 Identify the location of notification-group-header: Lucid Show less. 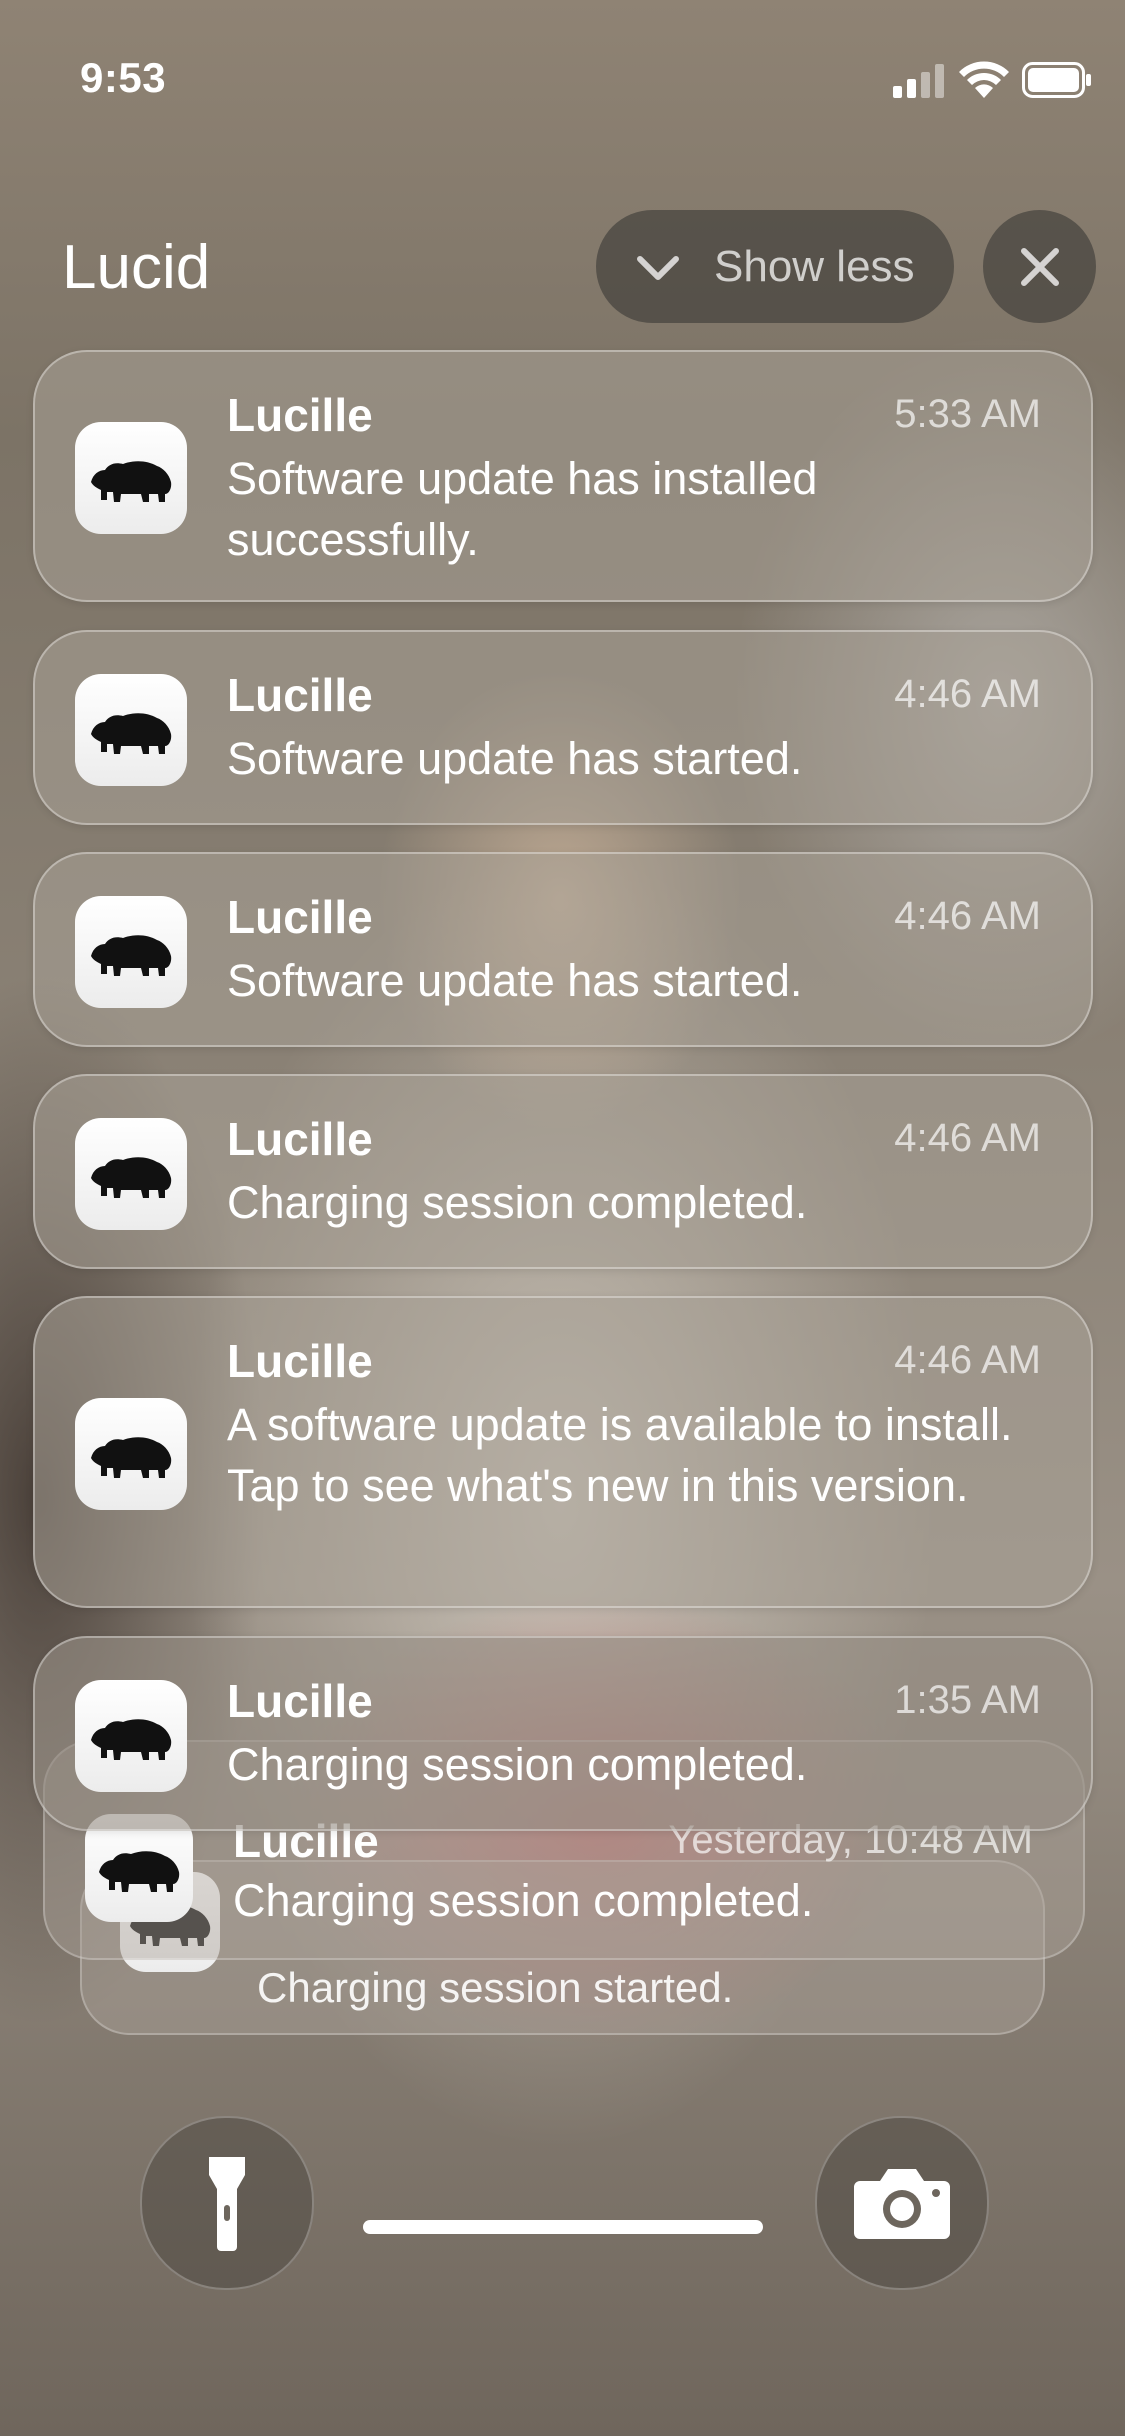
(562, 270).